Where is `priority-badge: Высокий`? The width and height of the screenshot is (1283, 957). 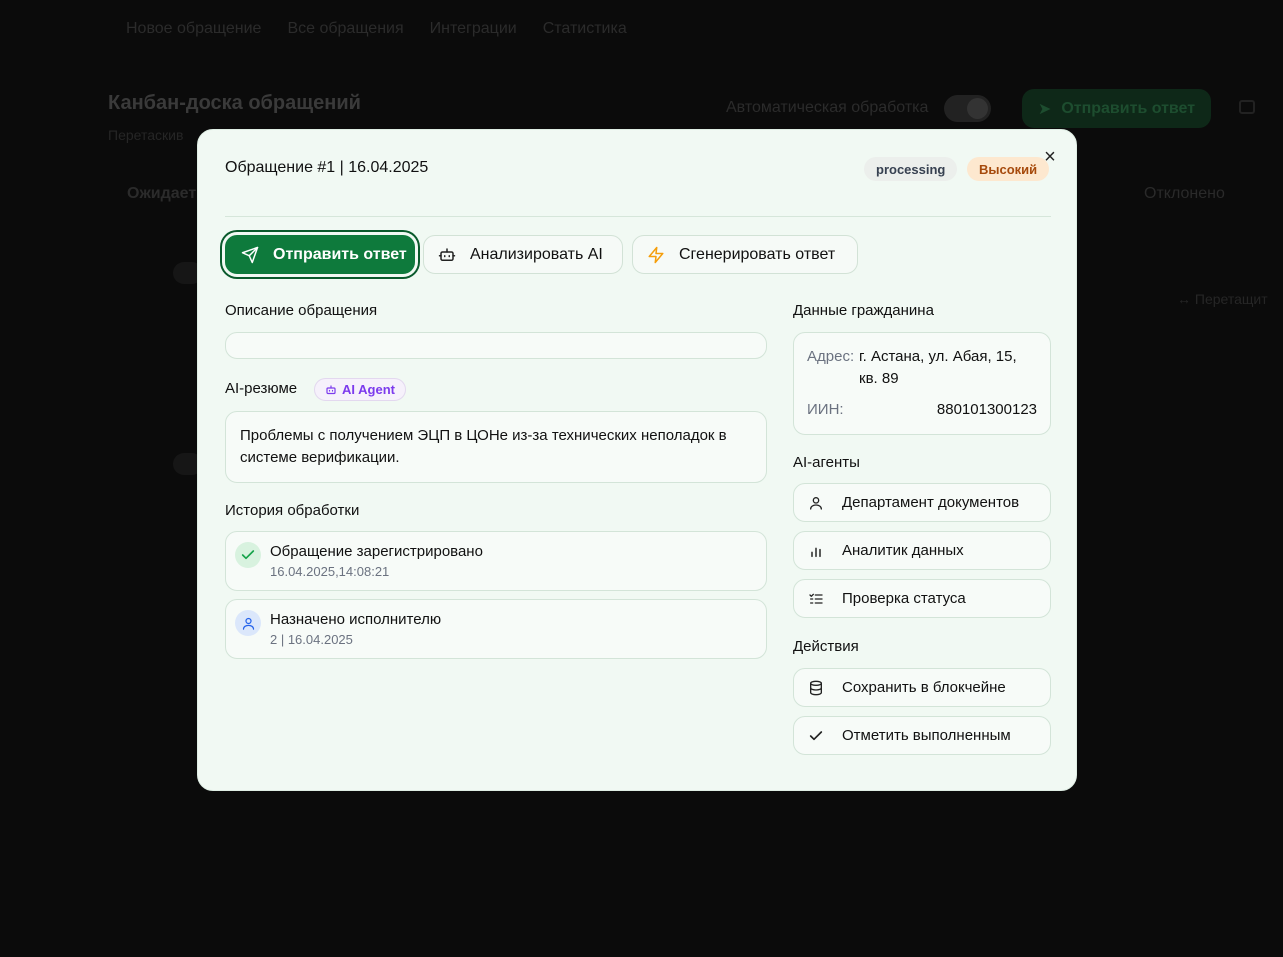 priority-badge: Высокий is located at coordinates (1008, 169).